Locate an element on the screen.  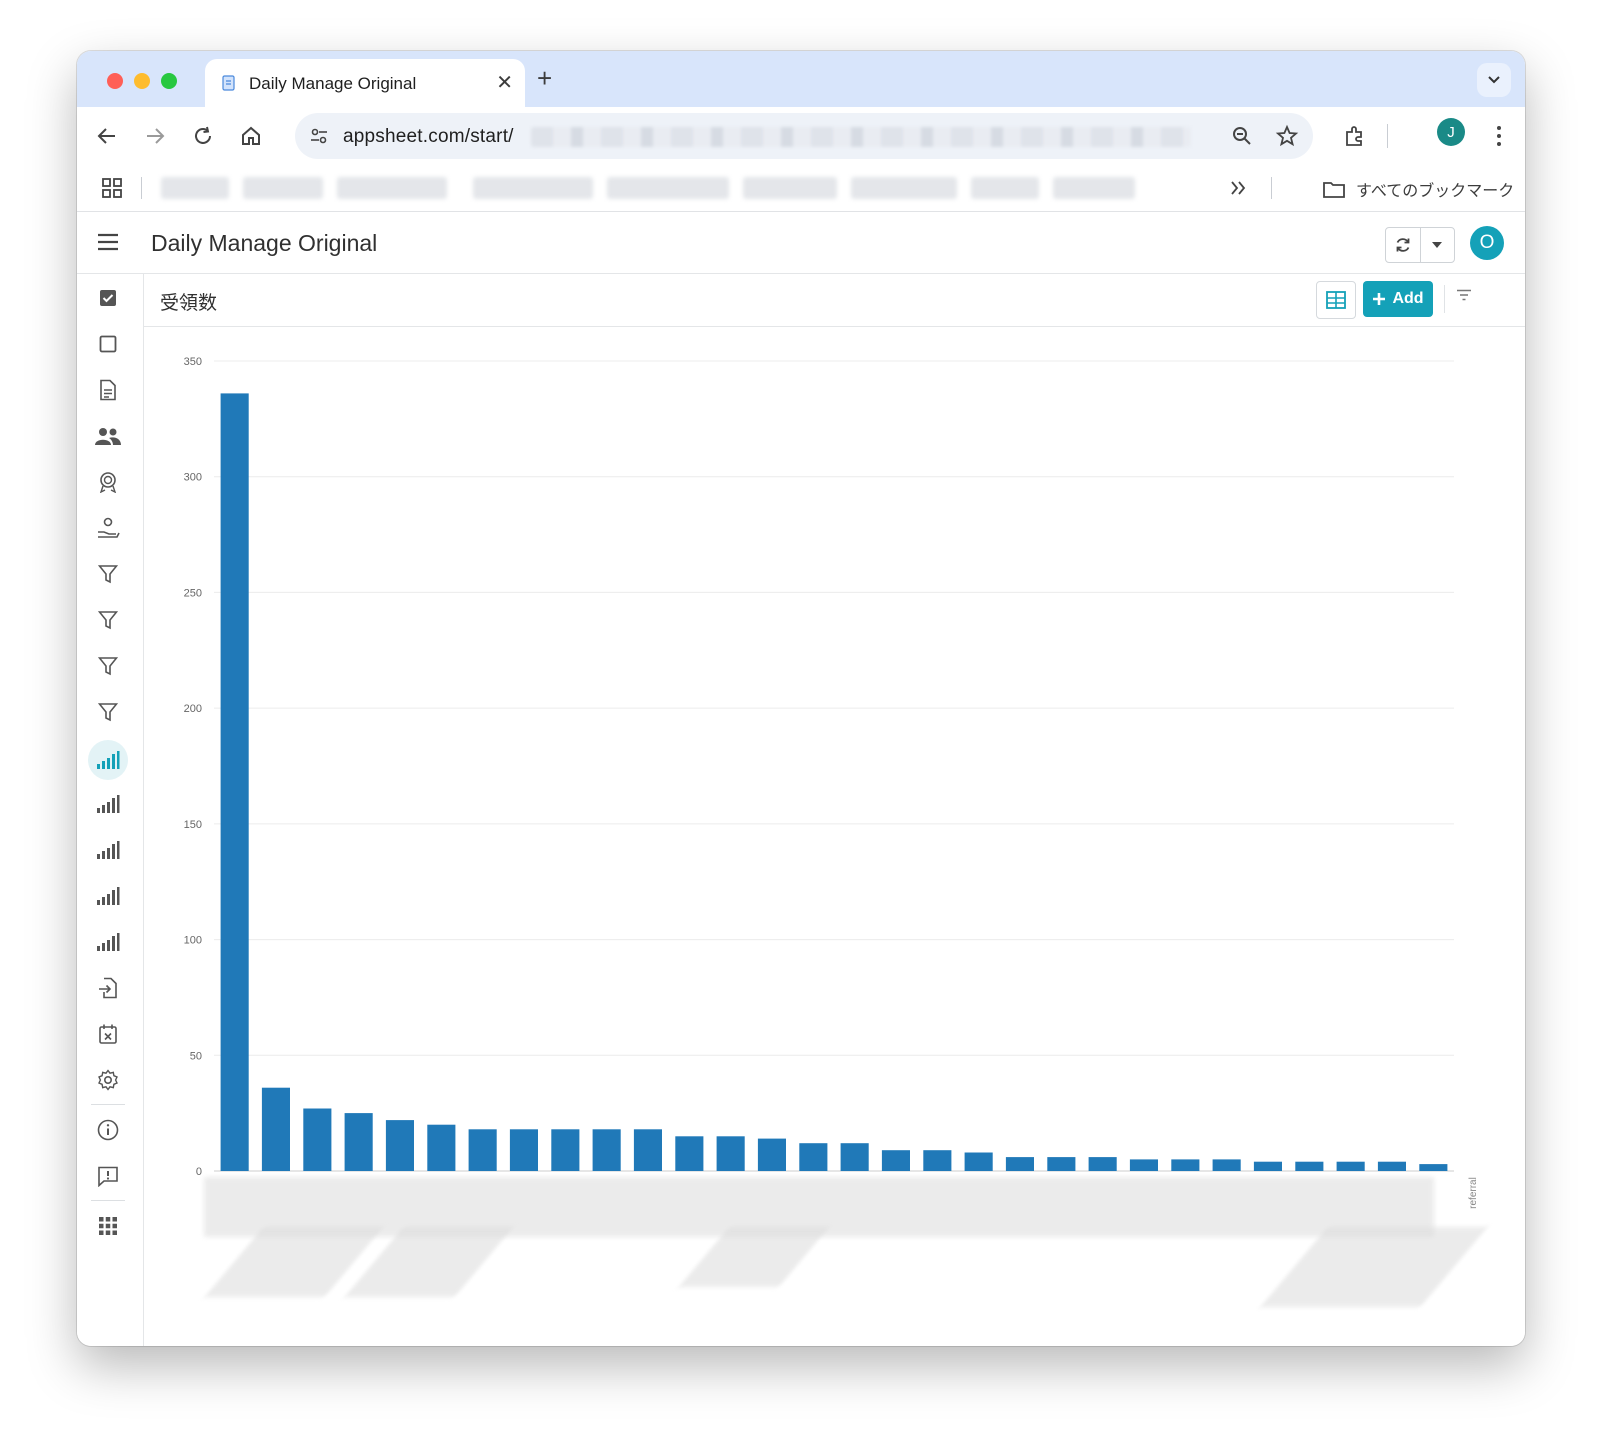
nav-checkbox-checked-icon is located at coordinates (108, 298).